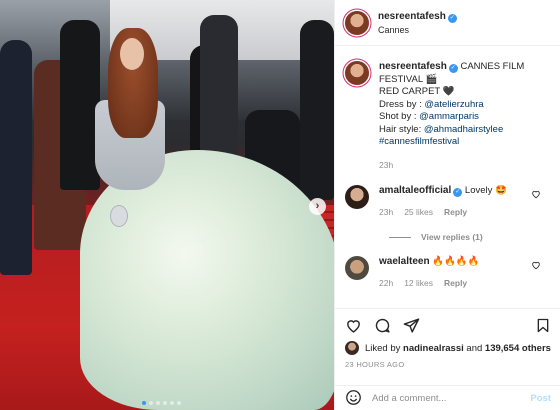 This screenshot has width=560, height=410. What do you see at coordinates (463, 129) in the screenshot?
I see `mention-link: @ahmadhairstylee` at bounding box center [463, 129].